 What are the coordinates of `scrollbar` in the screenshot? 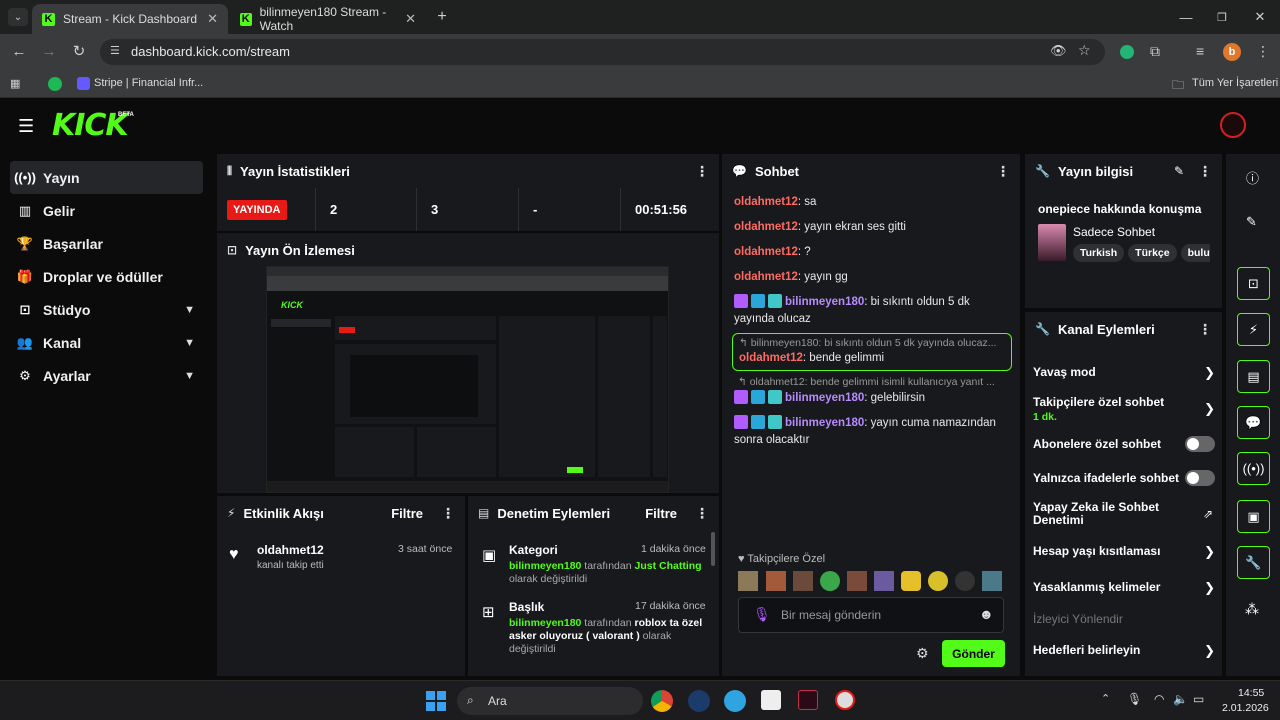 It's located at (713, 549).